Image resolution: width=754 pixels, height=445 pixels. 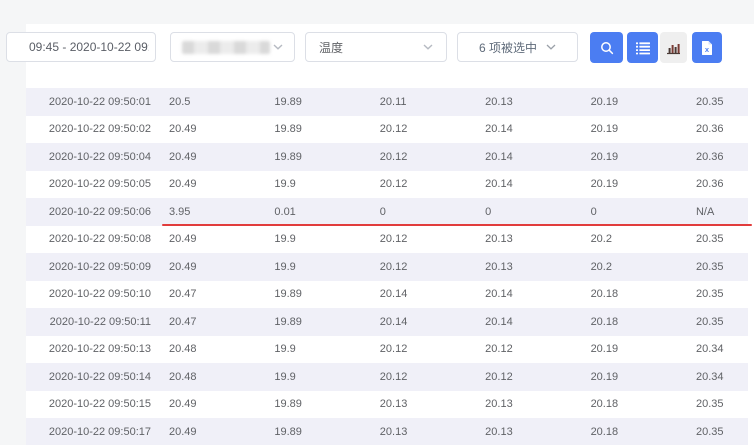 I want to click on table-row: 2020-10-22 09:50:06 3.95 0.01 0 0 0 N/A, so click(x=389, y=212).